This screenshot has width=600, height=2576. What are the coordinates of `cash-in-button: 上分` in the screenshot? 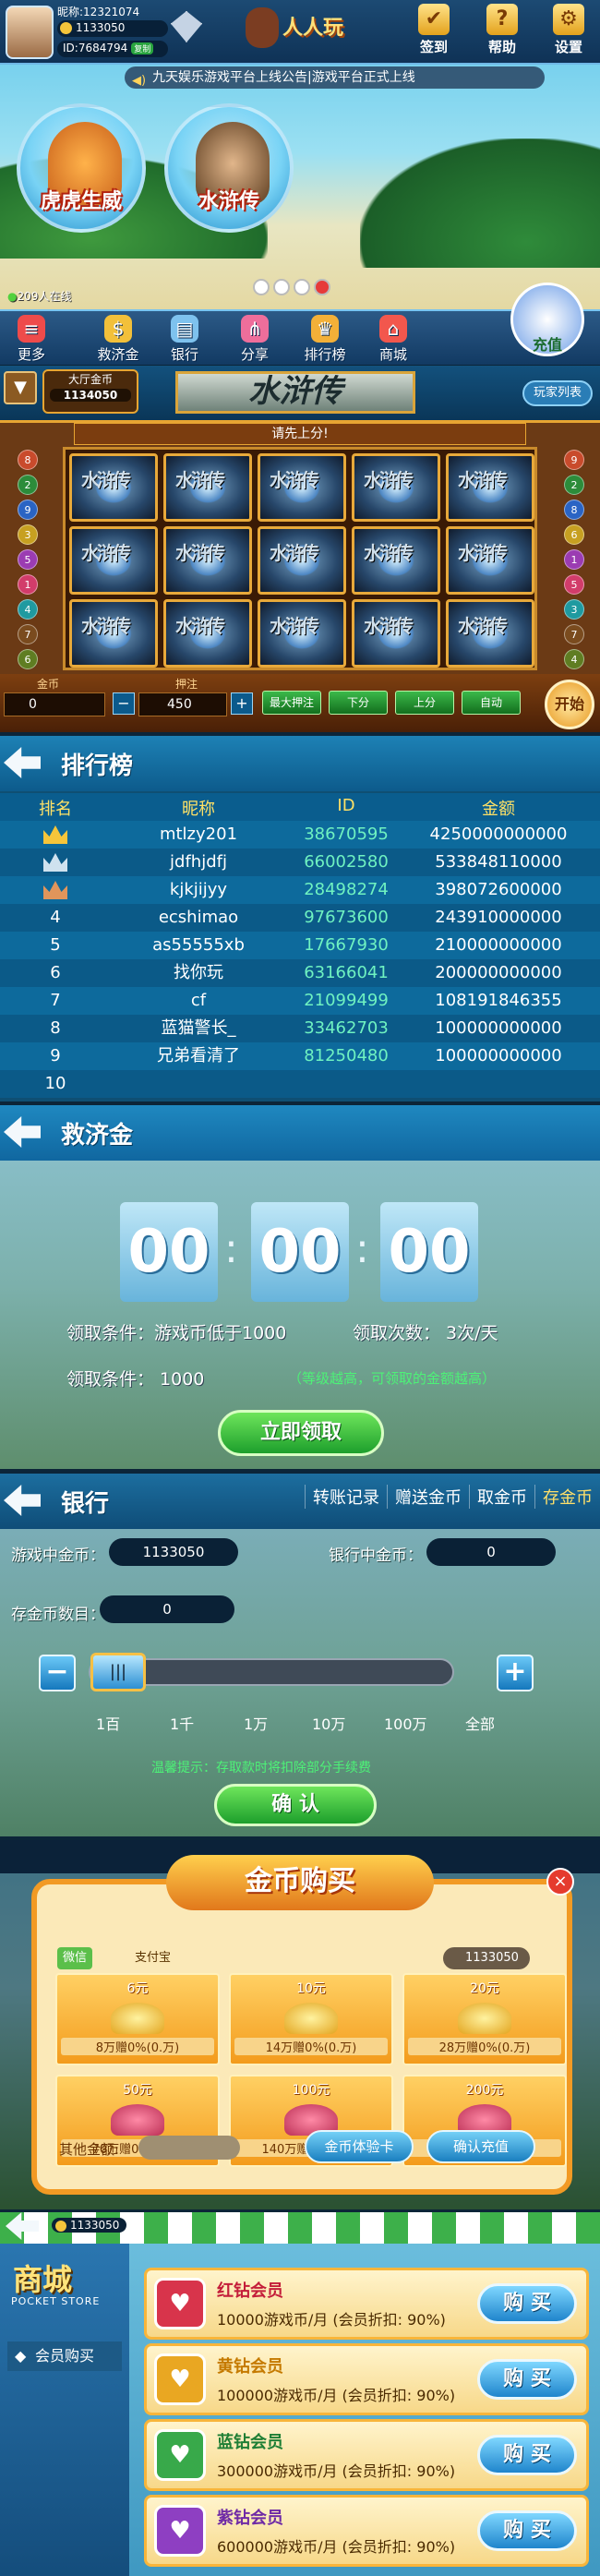 It's located at (424, 703).